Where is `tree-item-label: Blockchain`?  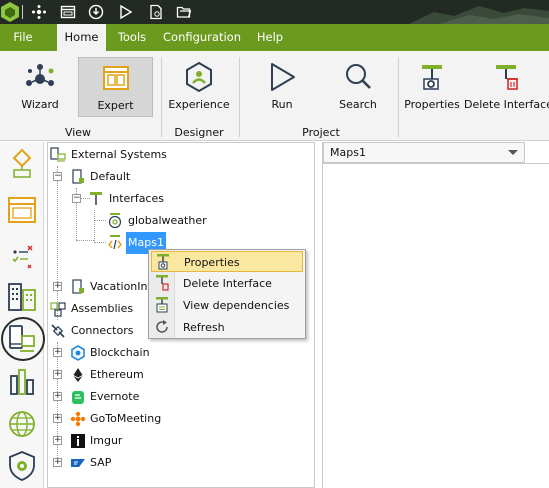
tree-item-label: Blockchain is located at coordinates (120, 352).